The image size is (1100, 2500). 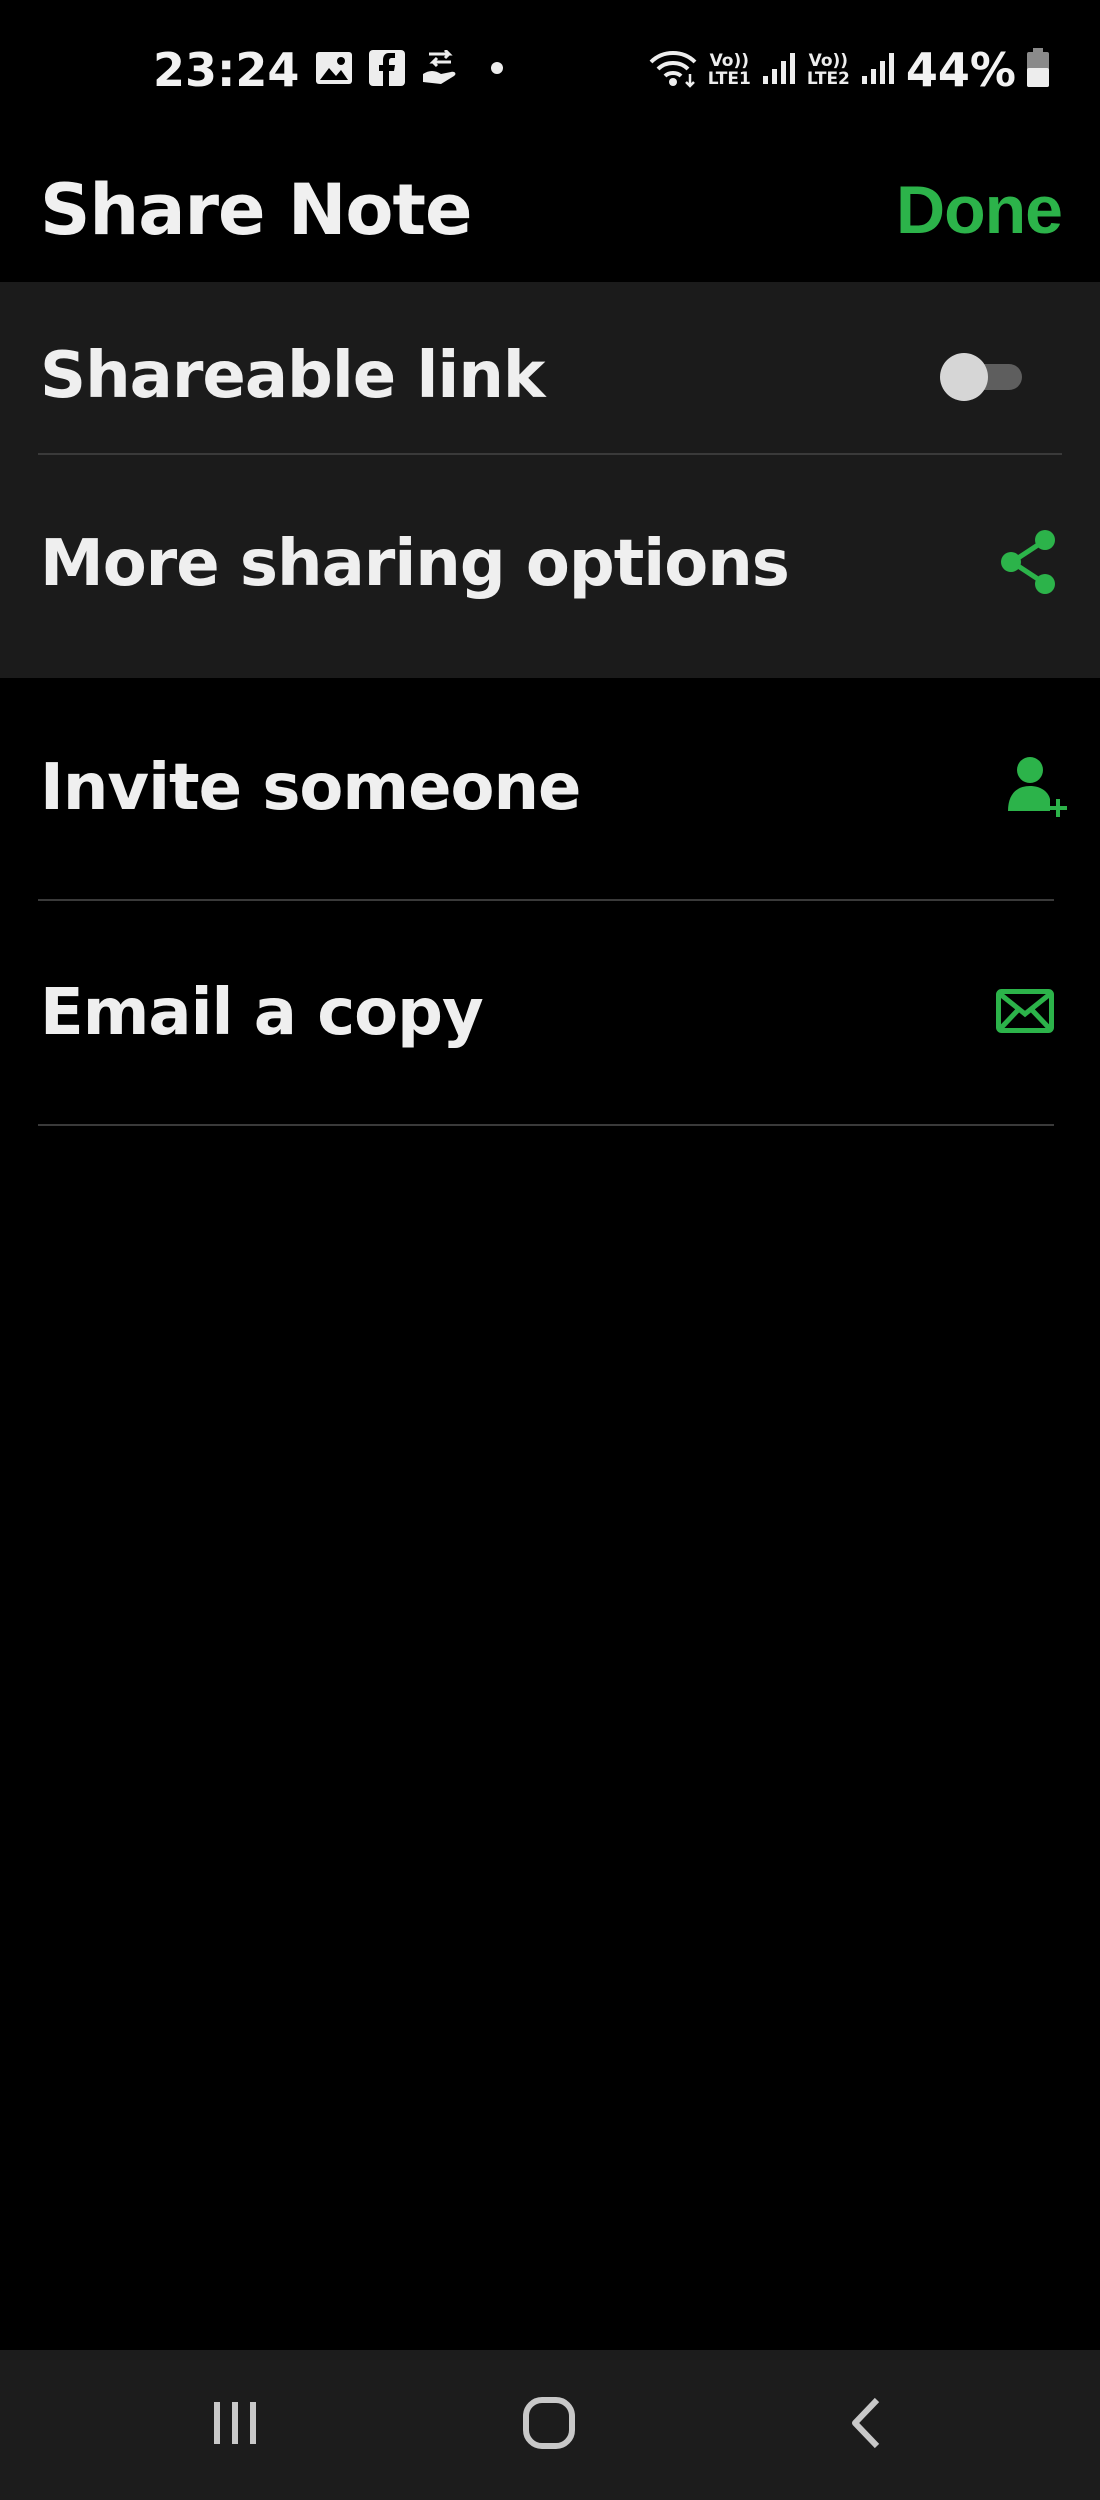 I want to click on network-1-label: Vo)) LTE1, so click(x=729, y=70).